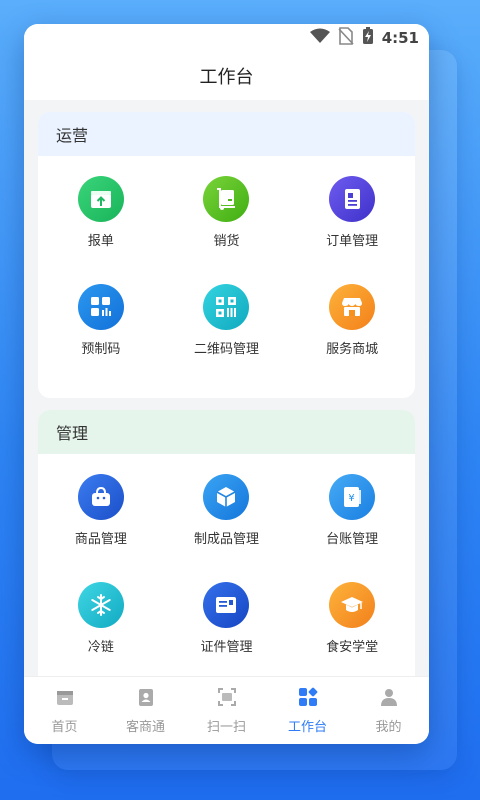 The image size is (480, 800). Describe the element at coordinates (352, 636) in the screenshot. I see `menu-item-food-safety-school: 食安学堂` at that location.